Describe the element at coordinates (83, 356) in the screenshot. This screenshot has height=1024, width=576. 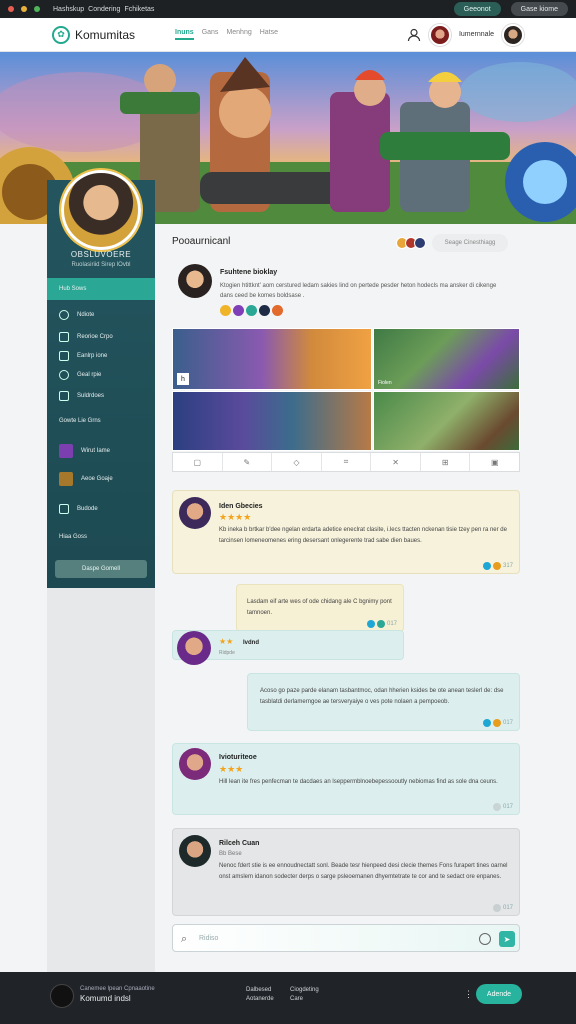
I see `sidebar-item-eanlrp: Eanlrp ione` at that location.